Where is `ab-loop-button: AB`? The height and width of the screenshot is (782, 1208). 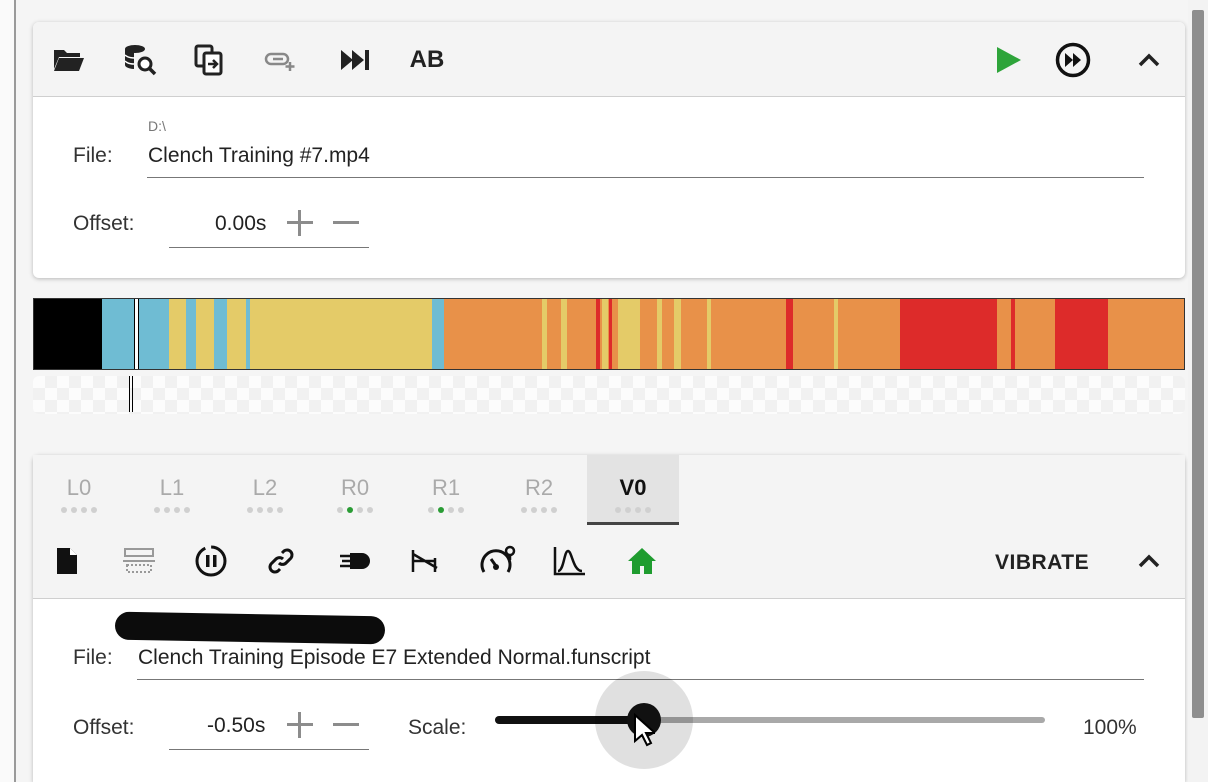
ab-loop-button: AB is located at coordinates (427, 60).